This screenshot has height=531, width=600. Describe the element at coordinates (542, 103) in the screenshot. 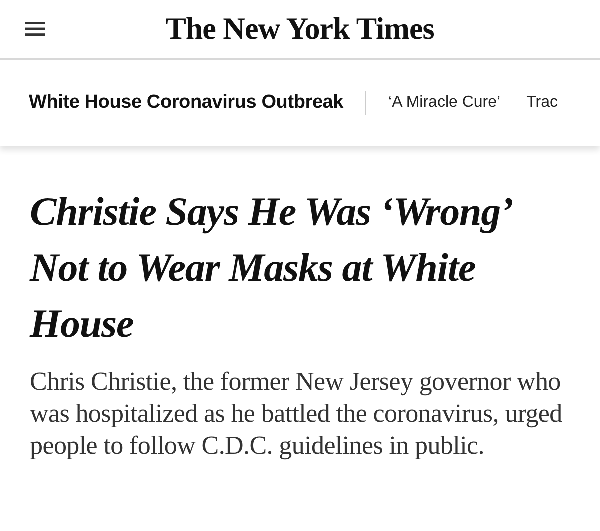

I see `section-link: Trac` at that location.